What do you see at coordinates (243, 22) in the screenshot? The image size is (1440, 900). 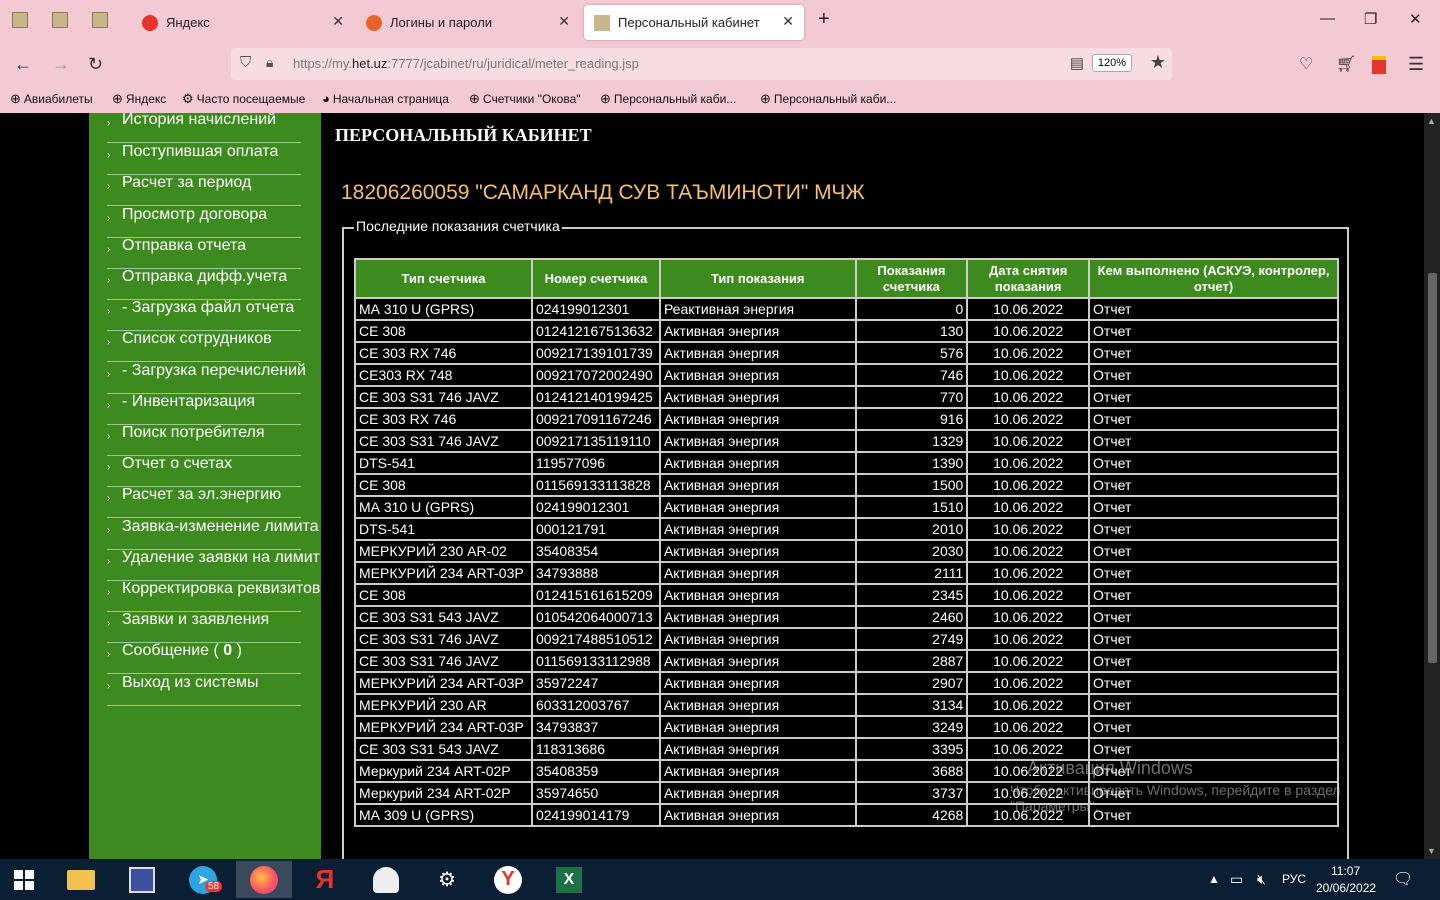 I see `tab-yandex: Яндекс ✕` at bounding box center [243, 22].